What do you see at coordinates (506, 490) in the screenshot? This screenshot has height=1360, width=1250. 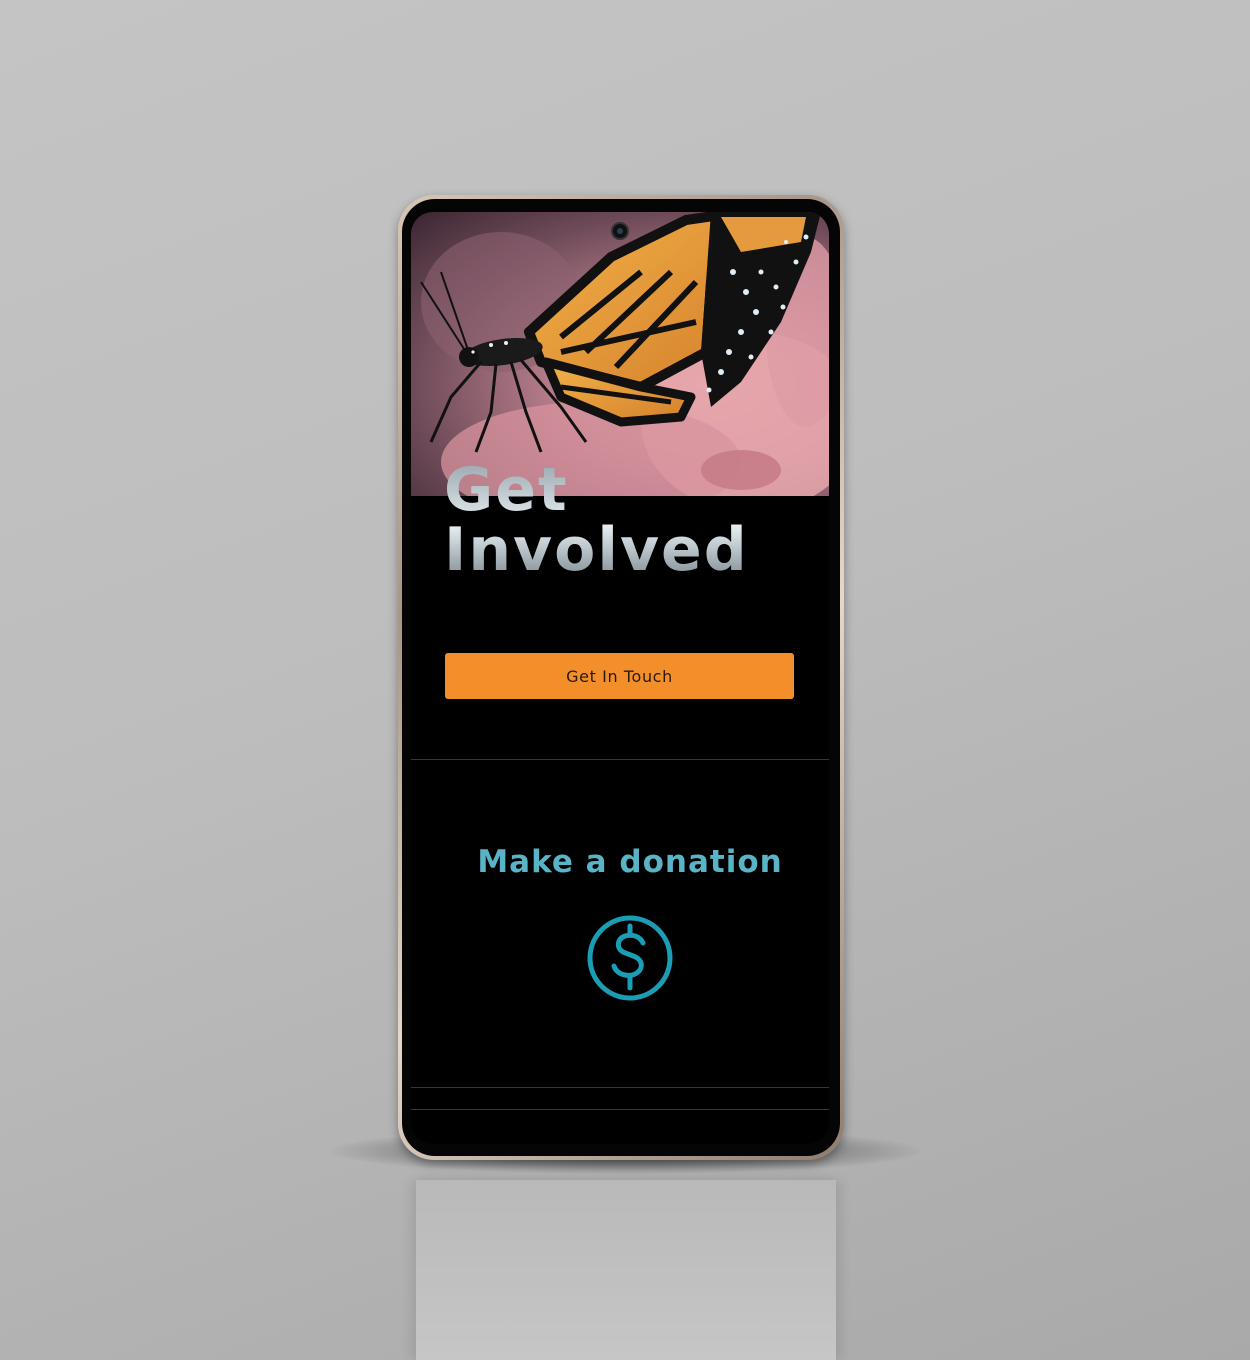 I see `headline-line-1: Get` at bounding box center [506, 490].